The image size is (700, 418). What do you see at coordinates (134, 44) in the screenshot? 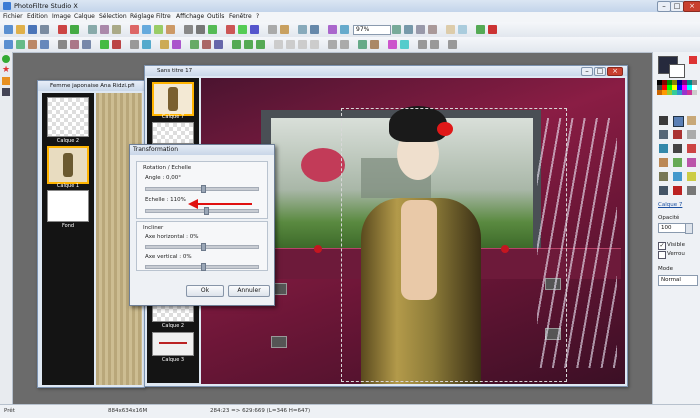
I see `grid-icon` at bounding box center [134, 44].